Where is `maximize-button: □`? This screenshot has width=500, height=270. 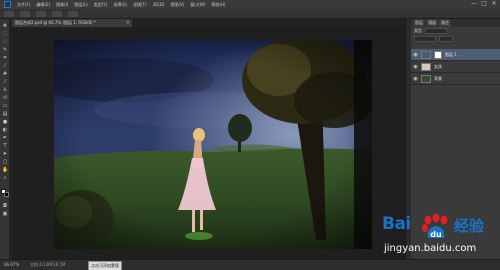
maximize-button: □ is located at coordinates (484, 4).